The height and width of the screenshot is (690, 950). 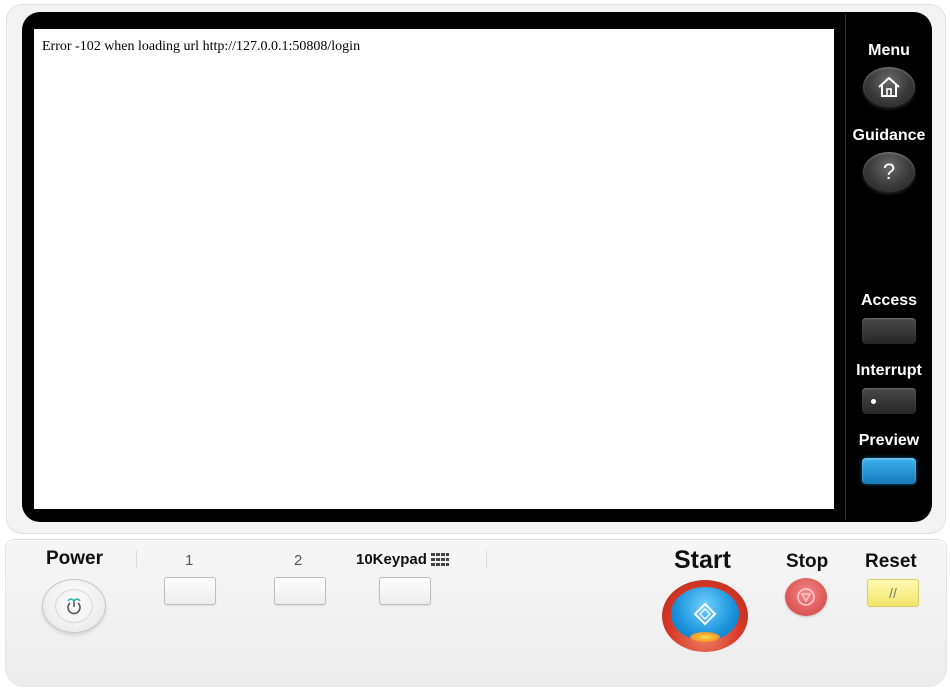 I want to click on power-icon, so click(x=74, y=606).